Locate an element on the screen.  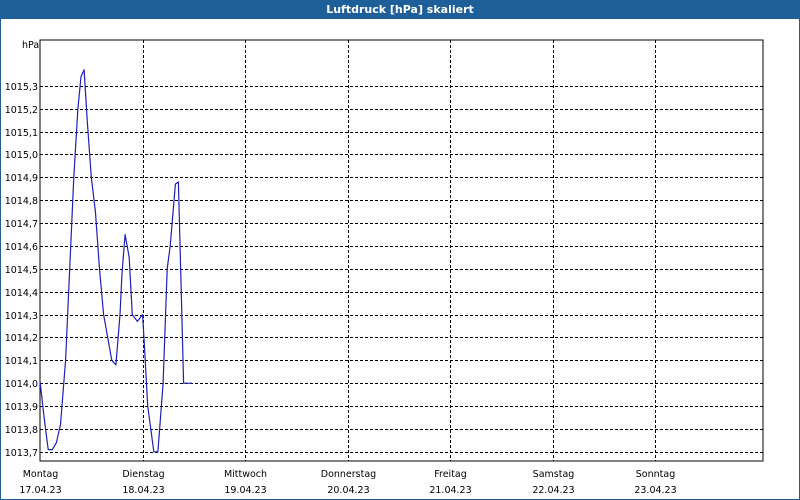
x-tick-date-label: 23.04.23 is located at coordinates (655, 490).